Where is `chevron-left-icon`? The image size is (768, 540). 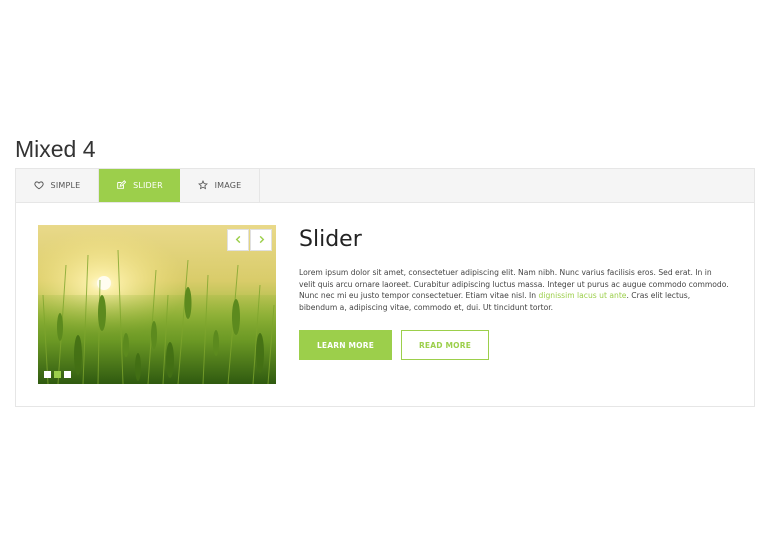 chevron-left-icon is located at coordinates (238, 240).